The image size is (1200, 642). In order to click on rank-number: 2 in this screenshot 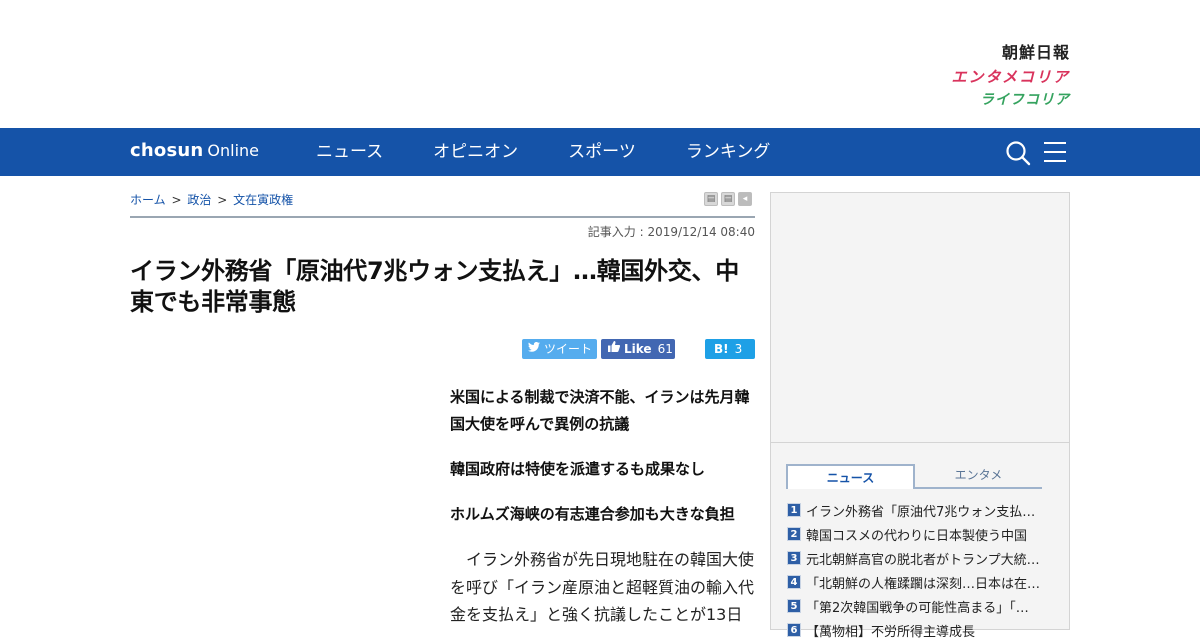, I will do `click(794, 534)`.